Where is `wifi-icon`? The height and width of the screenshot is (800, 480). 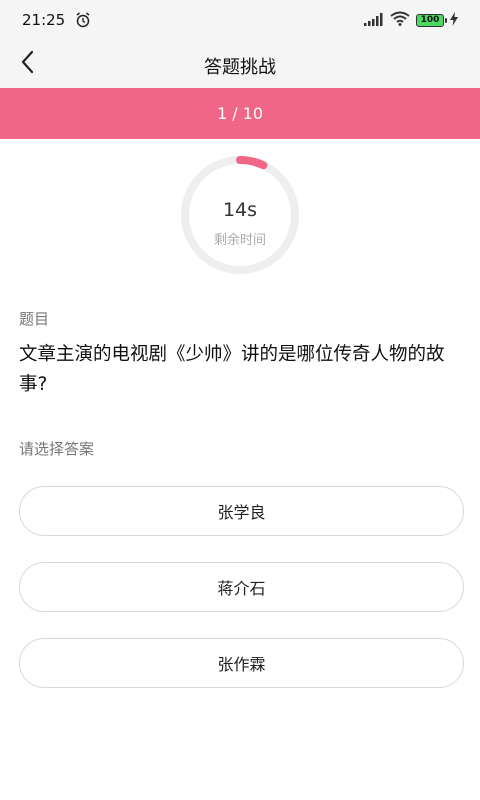
wifi-icon is located at coordinates (400, 20).